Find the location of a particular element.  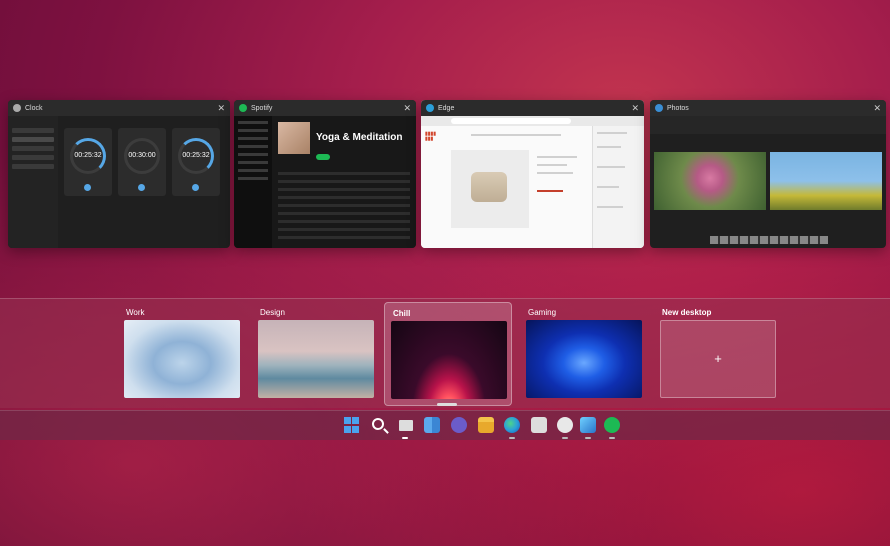

window-content: ▮▮▮▮ ▮▮▮ is located at coordinates (532, 182).